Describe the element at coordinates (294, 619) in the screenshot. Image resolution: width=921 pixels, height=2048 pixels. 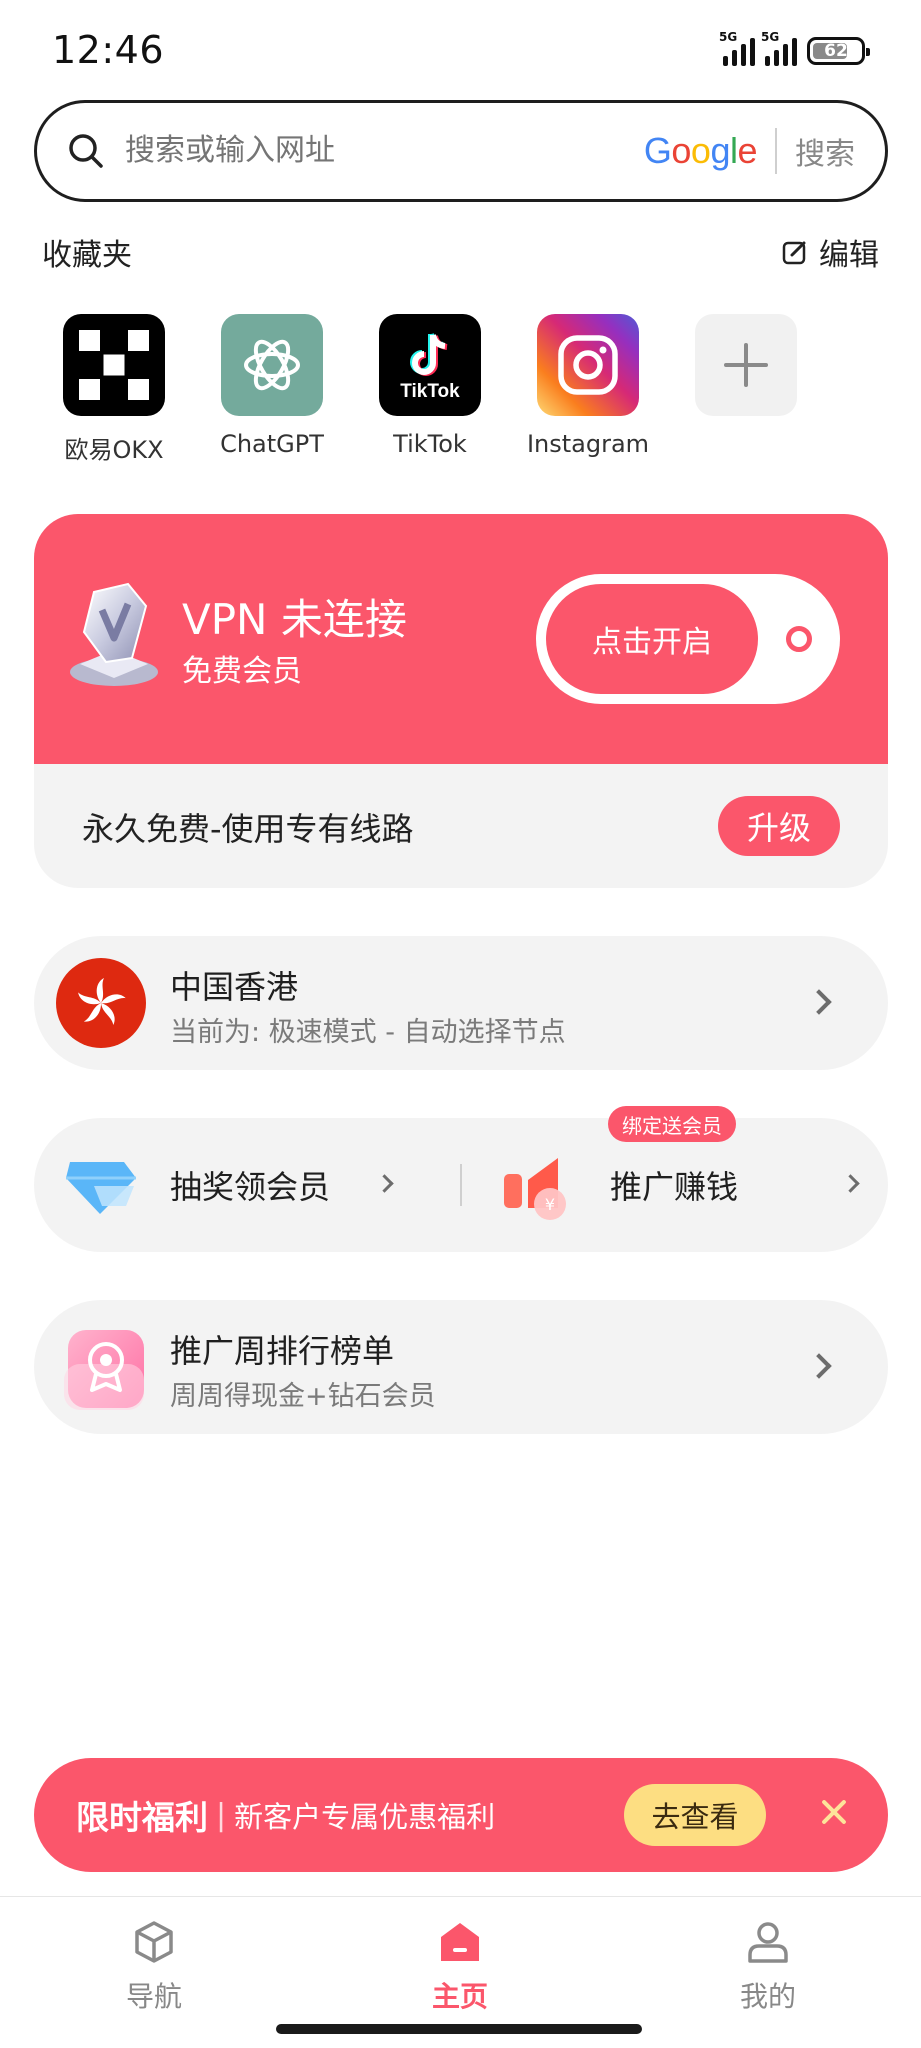
I see `vpn-status: VPN 未连接` at that location.